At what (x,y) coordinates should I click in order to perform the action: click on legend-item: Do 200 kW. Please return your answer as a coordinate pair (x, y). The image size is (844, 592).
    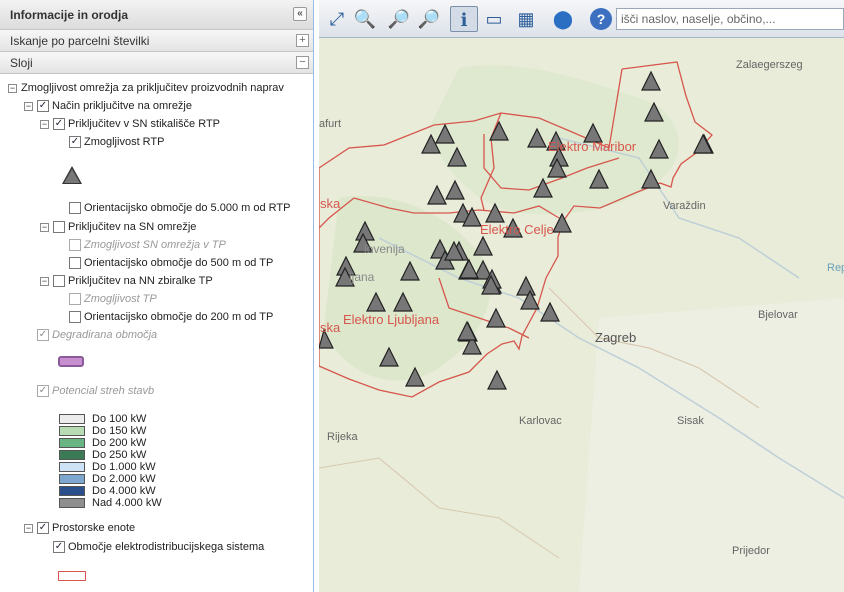
    Looking at the image, I should click on (102, 443).